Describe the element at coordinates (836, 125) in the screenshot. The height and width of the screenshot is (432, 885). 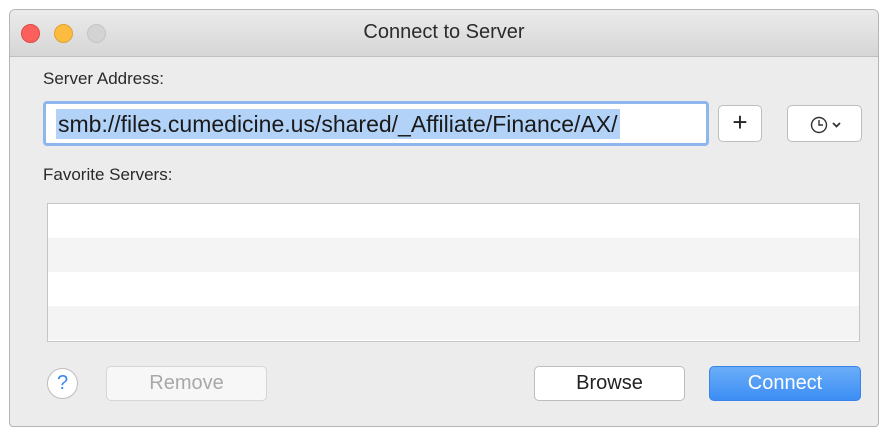
I see `chevron-down-icon` at that location.